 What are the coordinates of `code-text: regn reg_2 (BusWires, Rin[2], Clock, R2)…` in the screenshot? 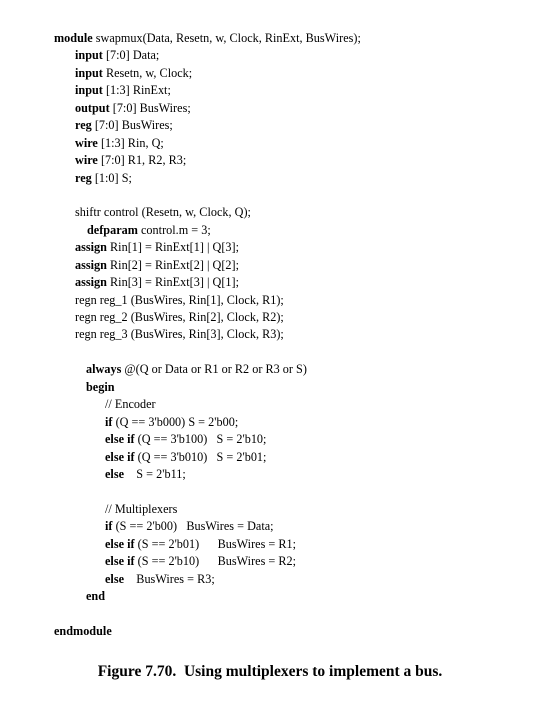 It's located at (179, 317).